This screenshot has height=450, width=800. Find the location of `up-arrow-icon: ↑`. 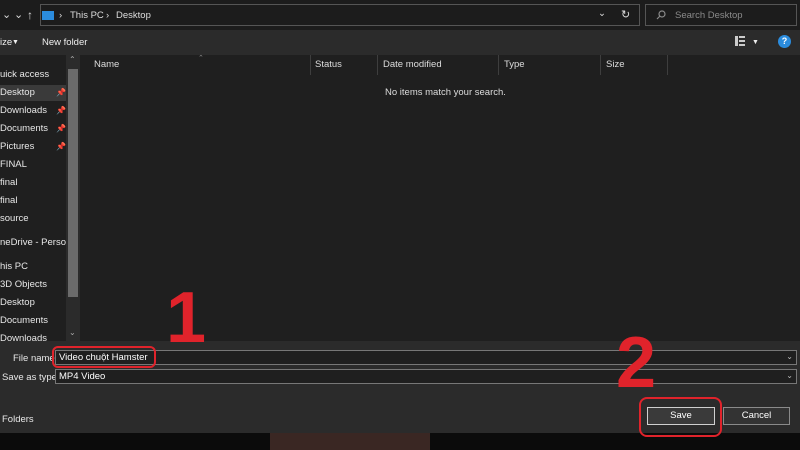

up-arrow-icon: ↑ is located at coordinates (30, 15).